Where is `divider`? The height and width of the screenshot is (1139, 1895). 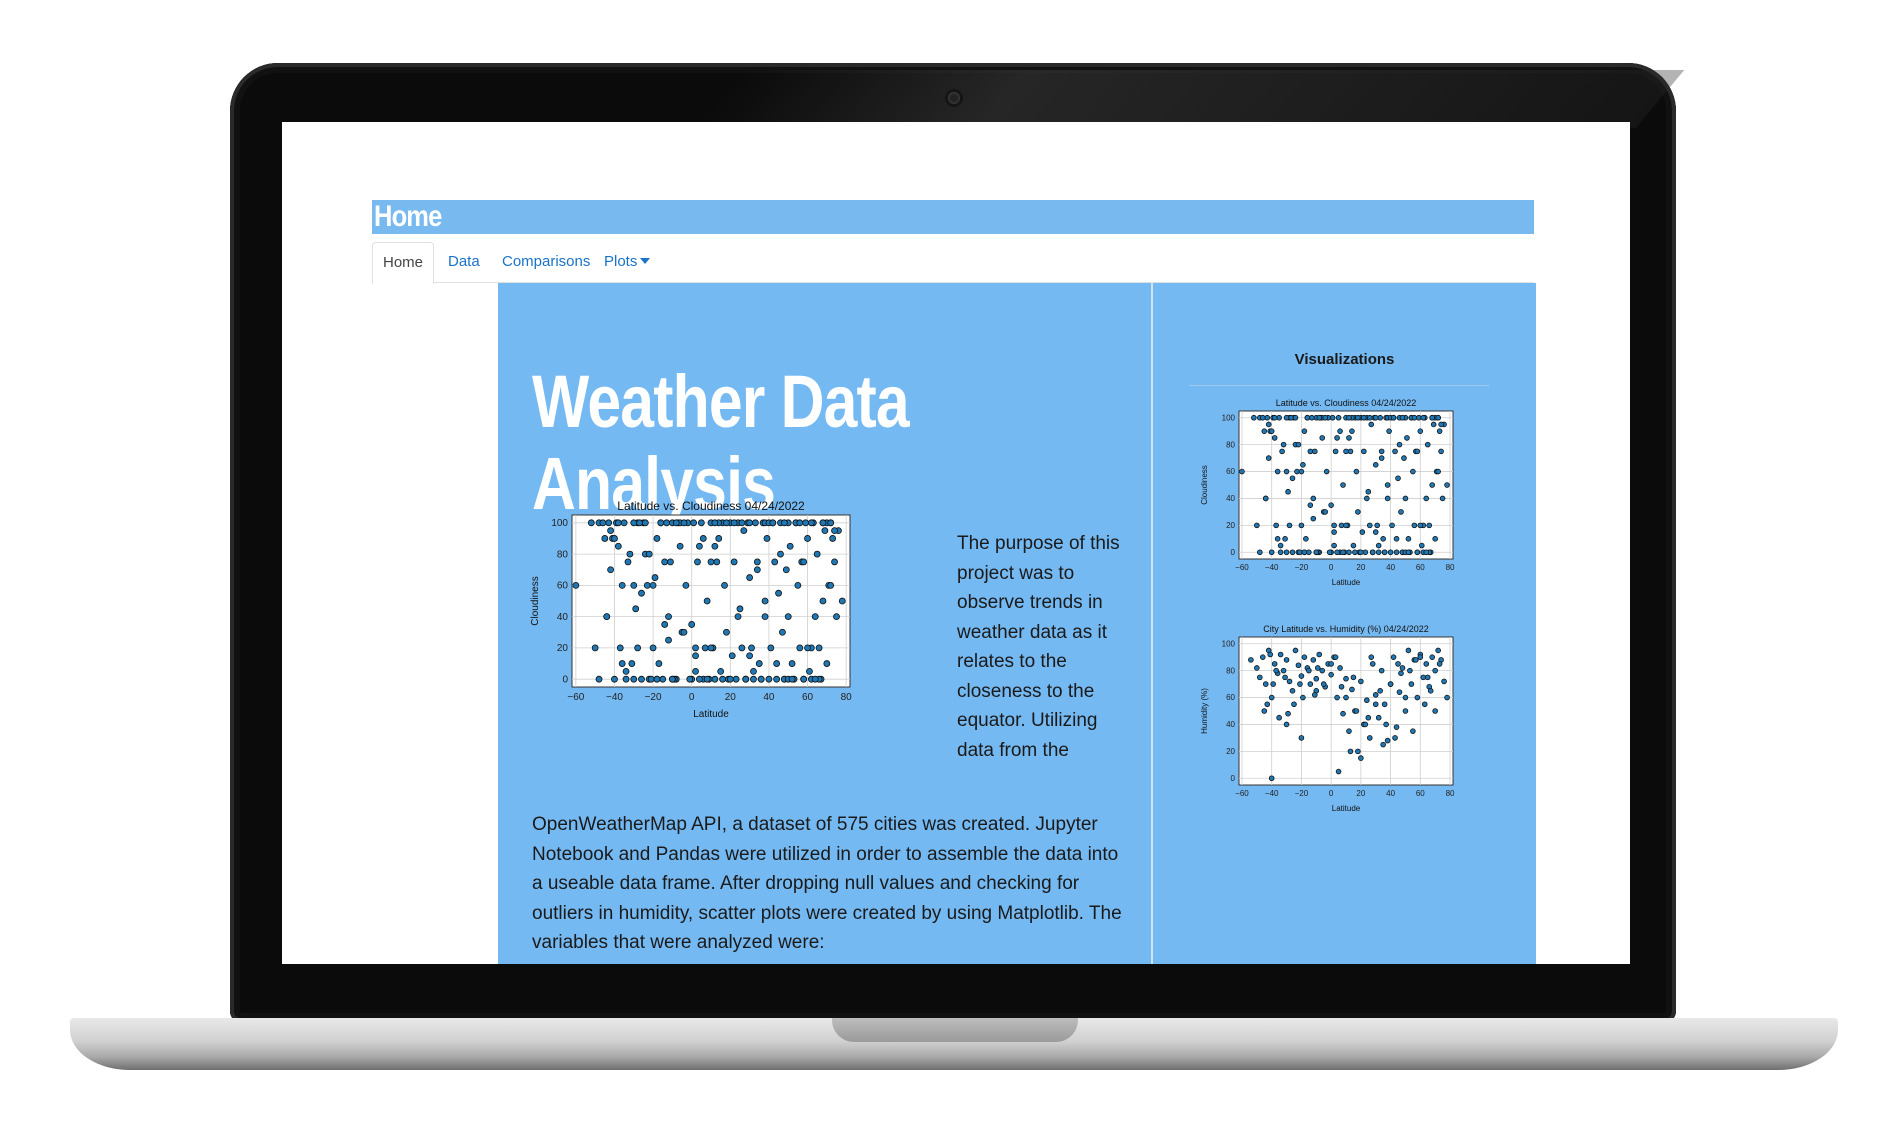 divider is located at coordinates (1339, 385).